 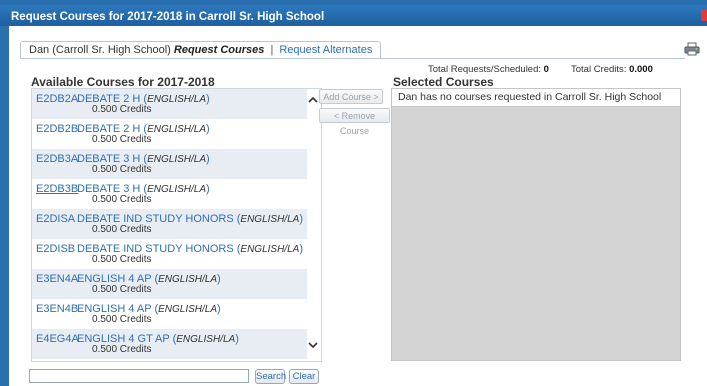 What do you see at coordinates (4, 206) in the screenshot?
I see `dialog-frame` at bounding box center [4, 206].